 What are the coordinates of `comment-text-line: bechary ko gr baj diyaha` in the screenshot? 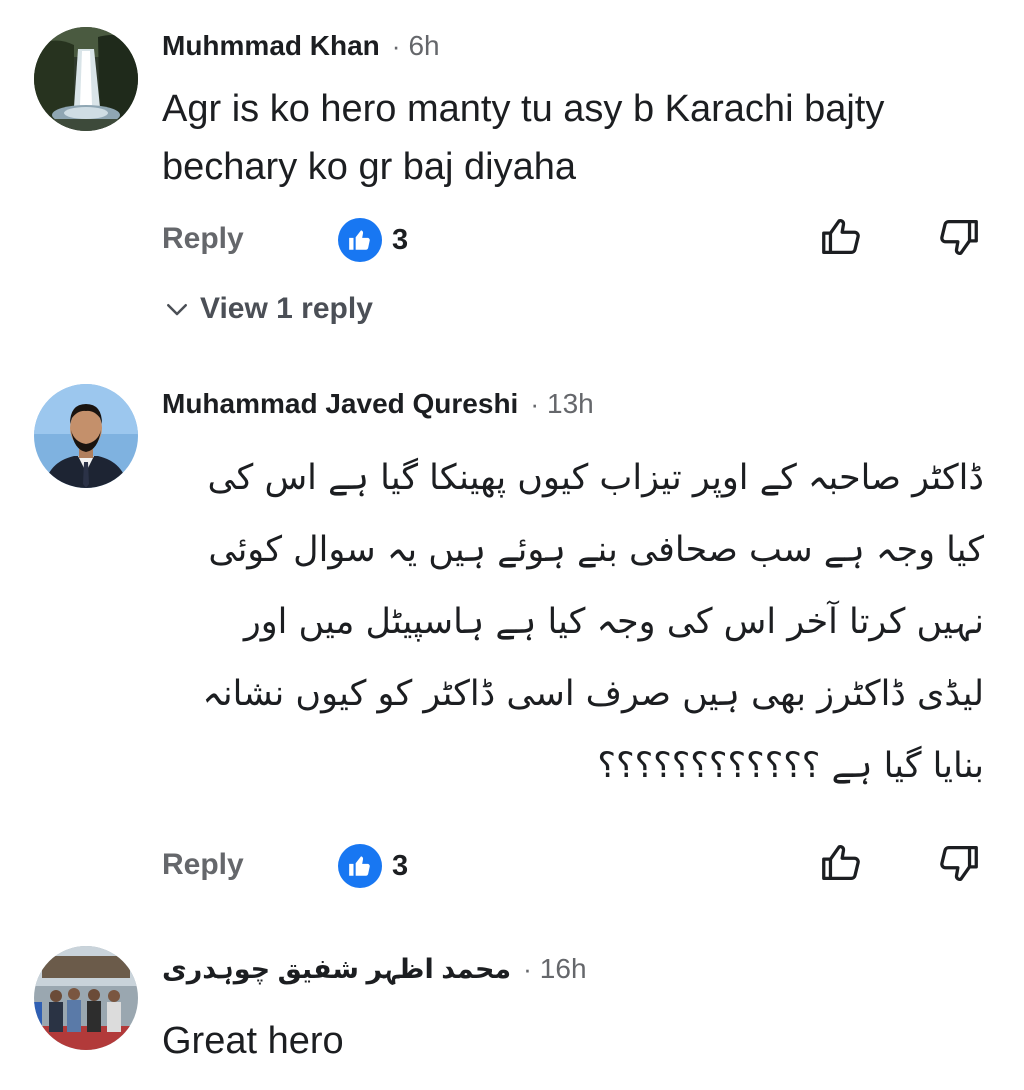 It's located at (369, 167).